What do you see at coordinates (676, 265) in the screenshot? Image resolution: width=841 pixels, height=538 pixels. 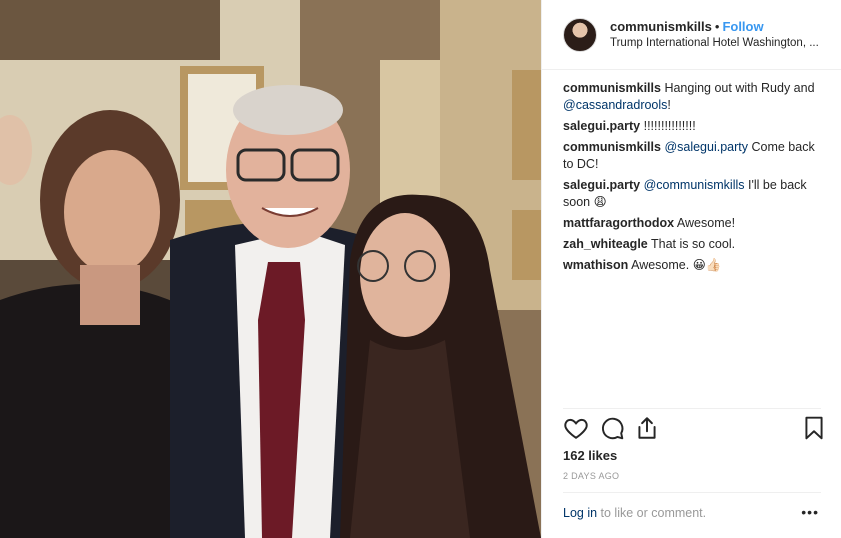 I see `comment-text: Awesome. 😀👍🏻` at bounding box center [676, 265].